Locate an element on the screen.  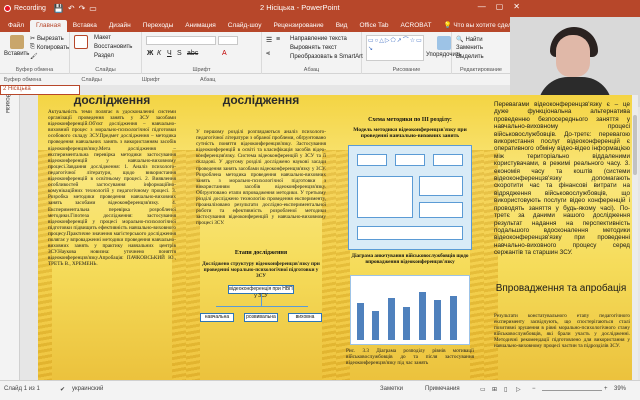
tab-animations: Анимация is located at coordinates (200, 26).